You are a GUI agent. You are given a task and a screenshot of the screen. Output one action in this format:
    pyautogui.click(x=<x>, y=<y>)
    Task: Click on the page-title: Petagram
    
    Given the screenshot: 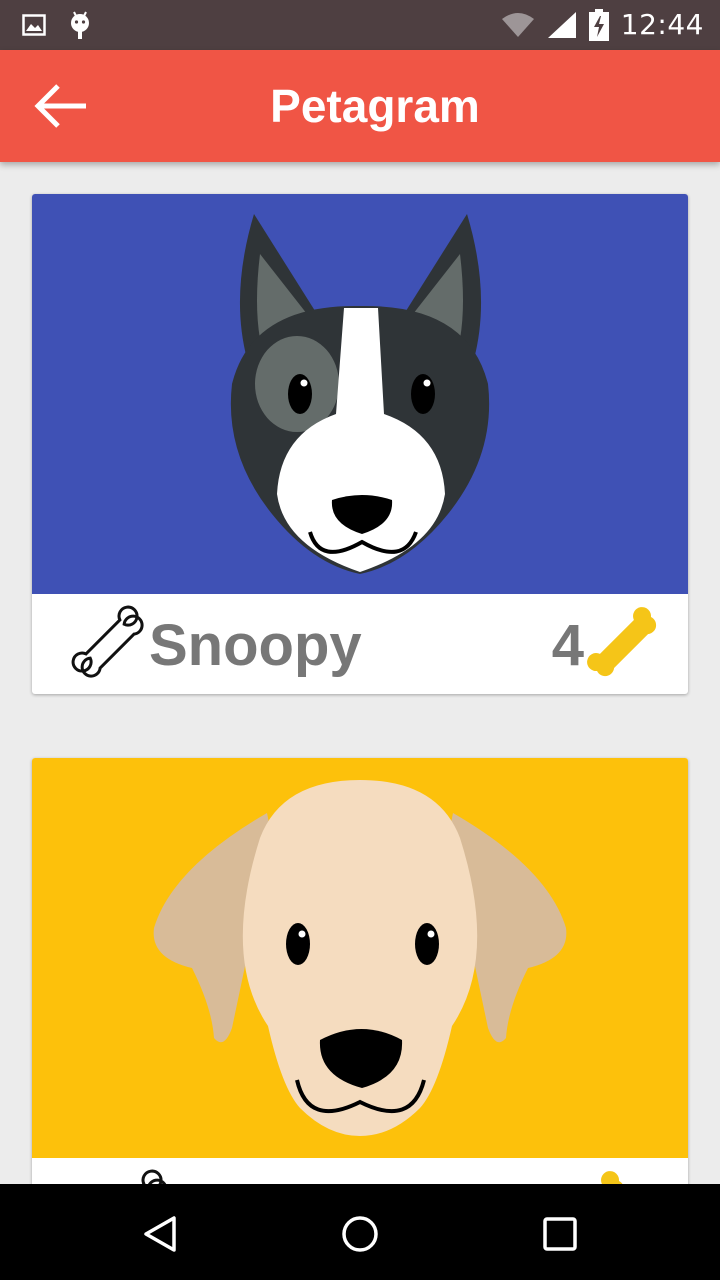 What is the action you would take?
    pyautogui.click(x=375, y=106)
    